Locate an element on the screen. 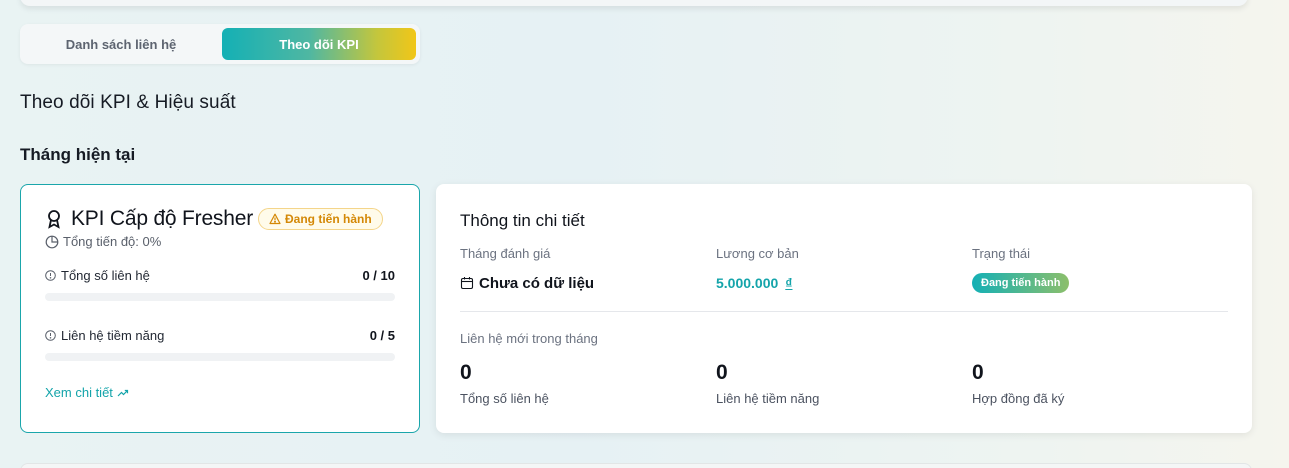 This screenshot has width=1289, height=468. bottom-panel-edge is located at coordinates (636, 465).